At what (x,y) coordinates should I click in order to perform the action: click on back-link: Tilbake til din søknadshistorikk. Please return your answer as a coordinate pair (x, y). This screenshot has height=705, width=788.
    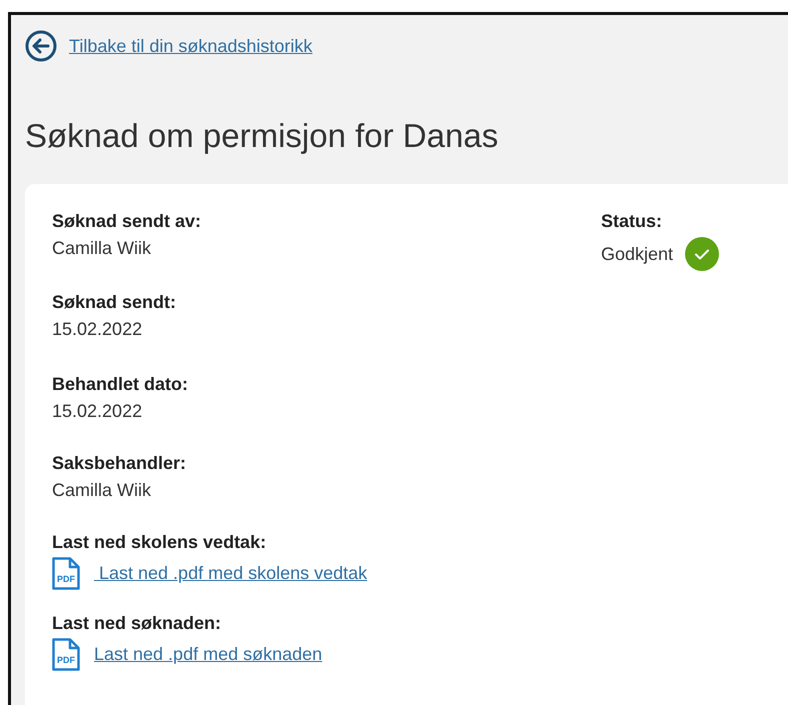
    Looking at the image, I should click on (190, 46).